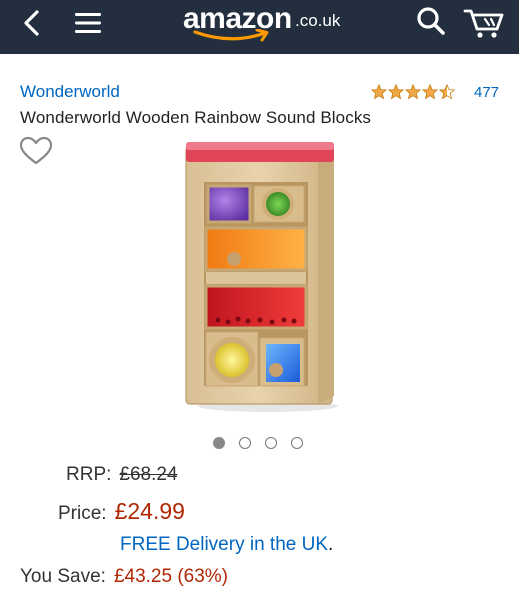 This screenshot has width=519, height=600. I want to click on star-rating, so click(413, 92).